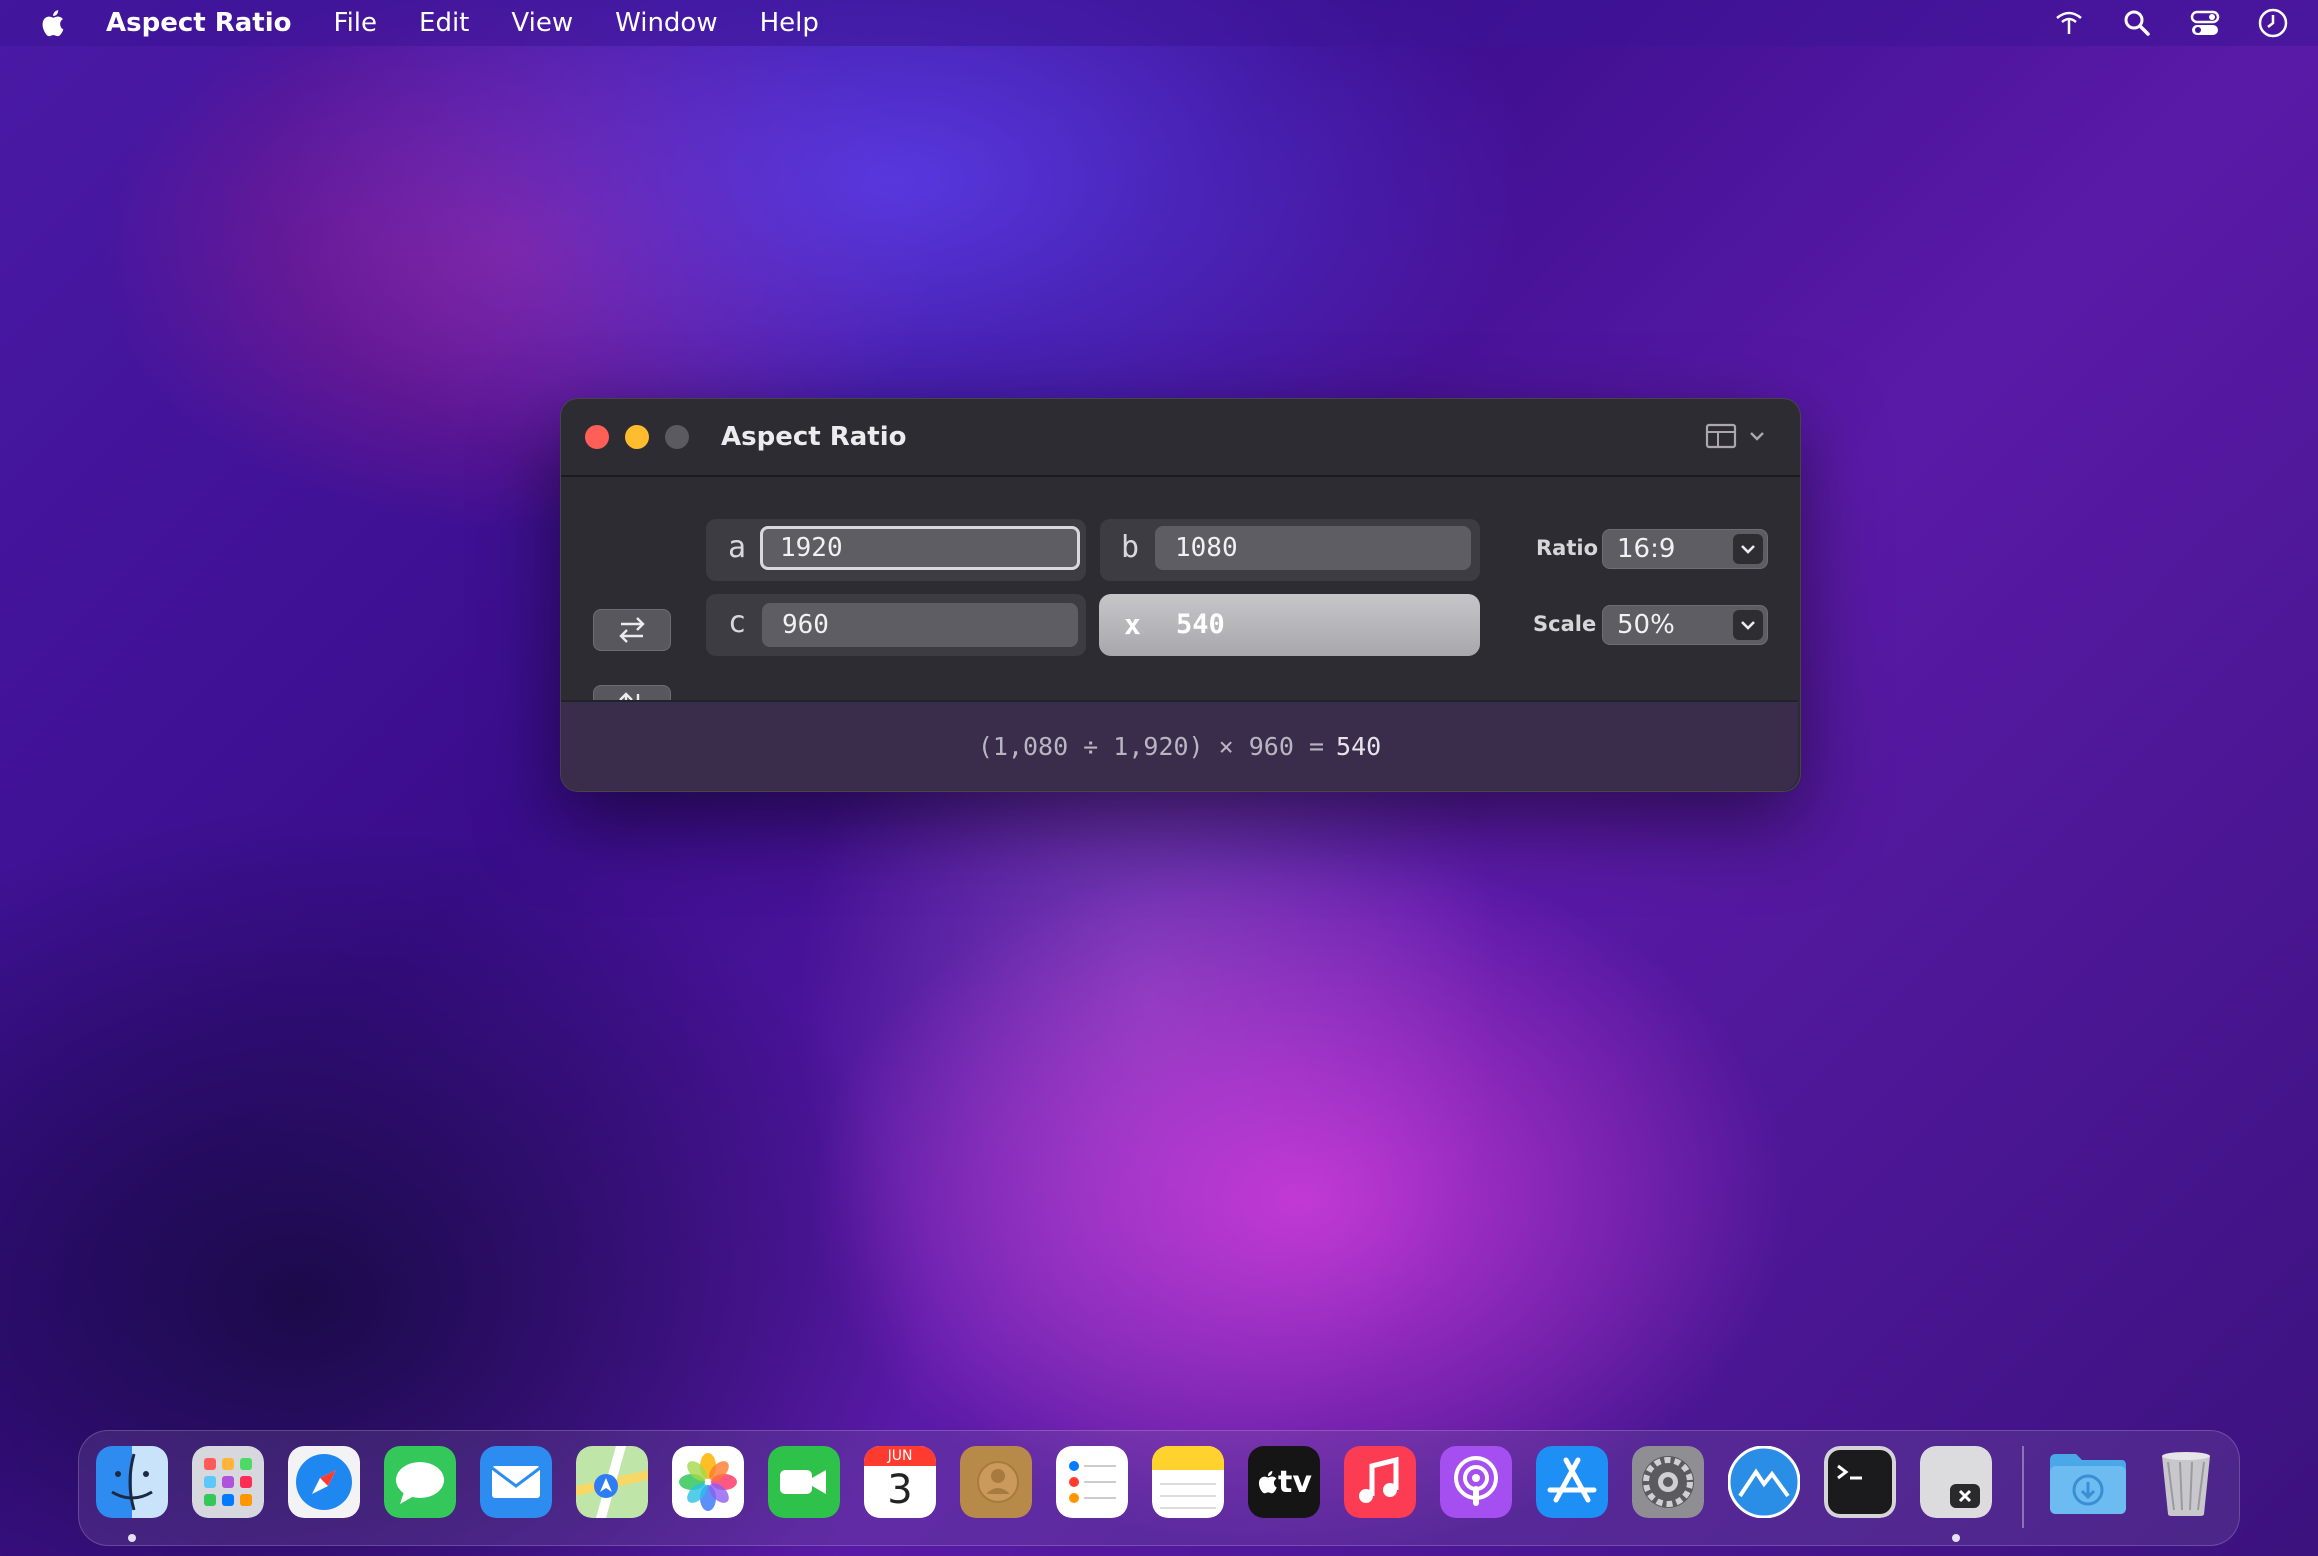 The image size is (2318, 1556). I want to click on menu-window: Window, so click(666, 23).